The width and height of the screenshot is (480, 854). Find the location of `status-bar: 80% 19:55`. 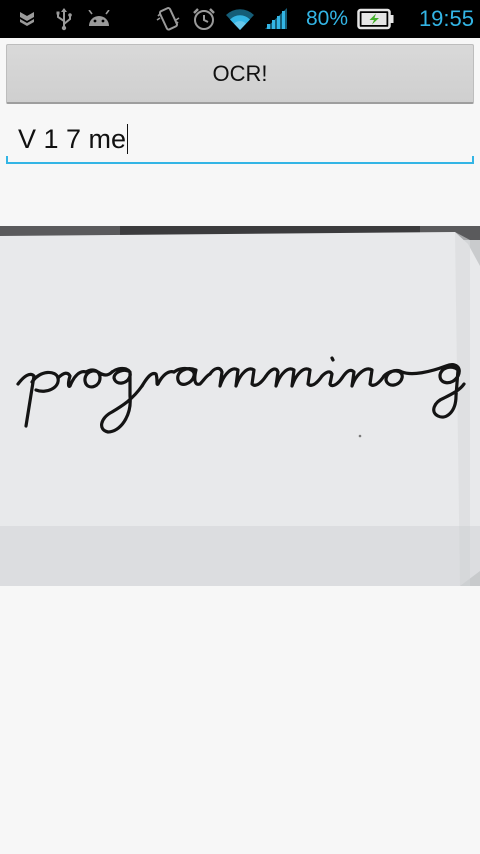

status-bar: 80% 19:55 is located at coordinates (240, 19).